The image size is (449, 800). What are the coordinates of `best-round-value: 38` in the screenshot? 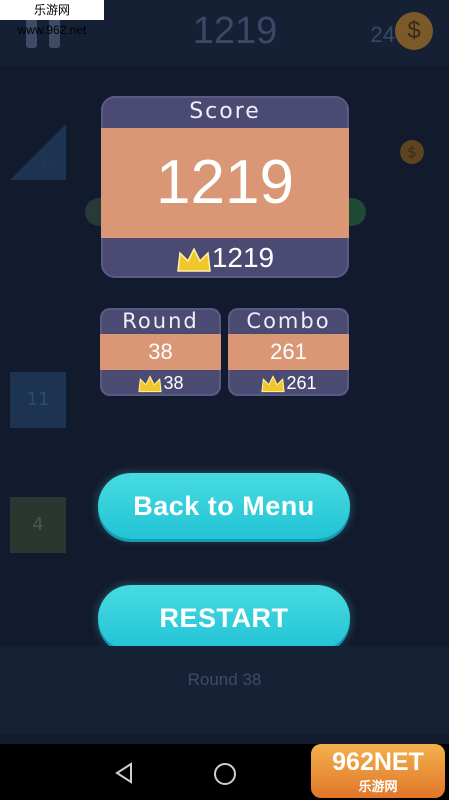 It's located at (173, 383).